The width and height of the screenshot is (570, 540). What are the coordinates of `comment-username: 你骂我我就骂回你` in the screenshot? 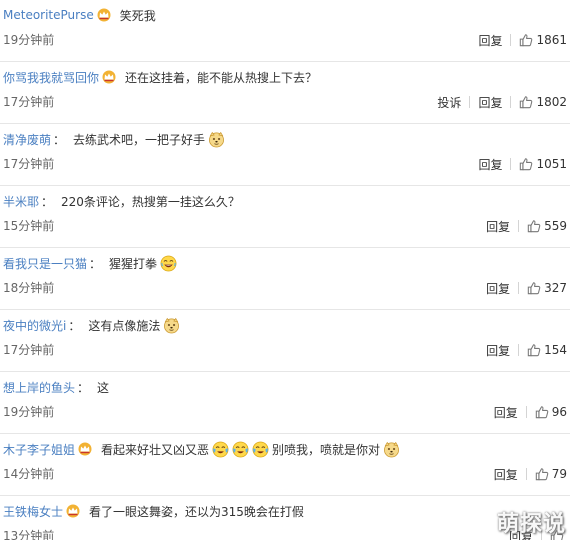 It's located at (51, 77).